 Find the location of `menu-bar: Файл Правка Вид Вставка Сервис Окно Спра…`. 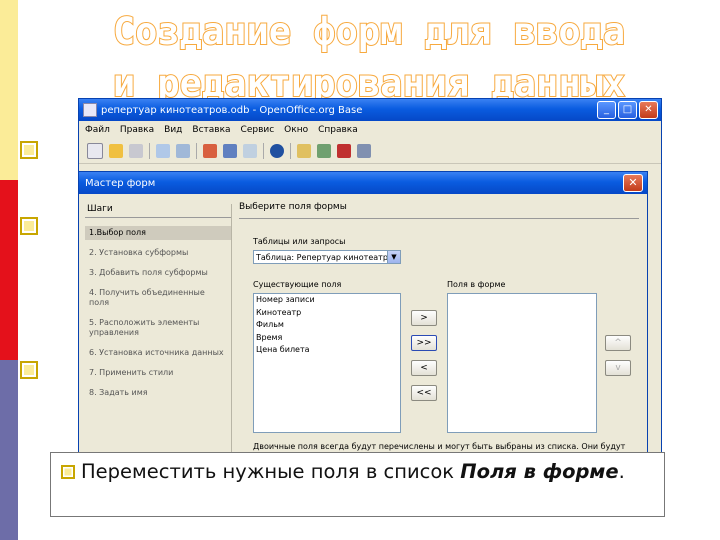

menu-bar: Файл Правка Вид Вставка Сервис Окно Спра… is located at coordinates (370, 130).